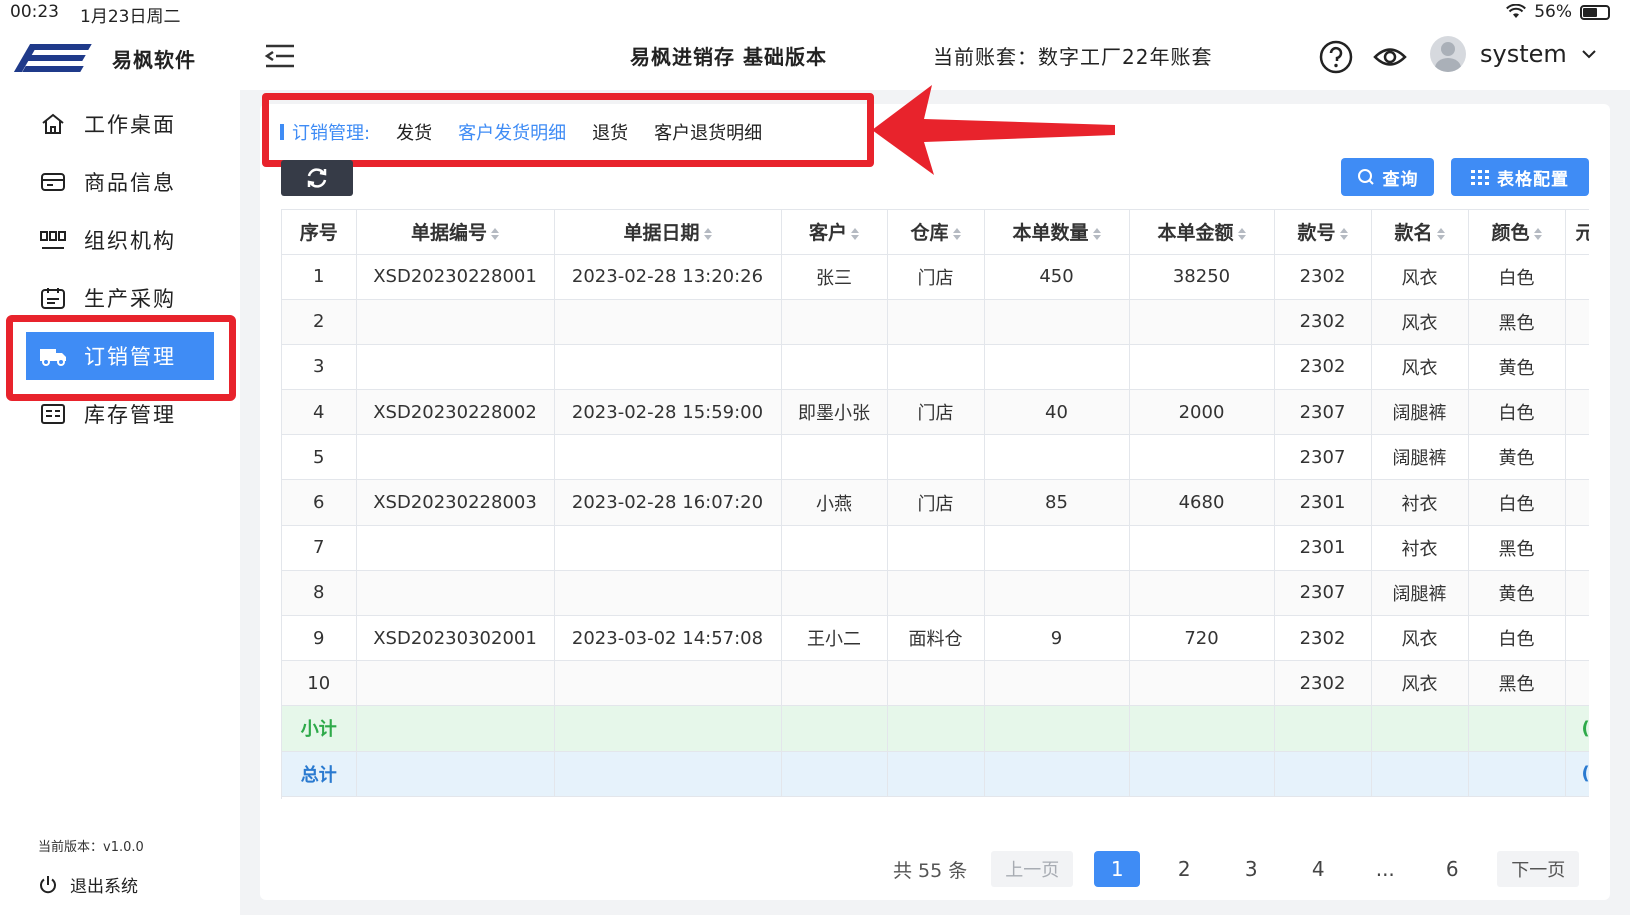 This screenshot has width=1630, height=915. I want to click on column-header: 仓库, so click(936, 232).